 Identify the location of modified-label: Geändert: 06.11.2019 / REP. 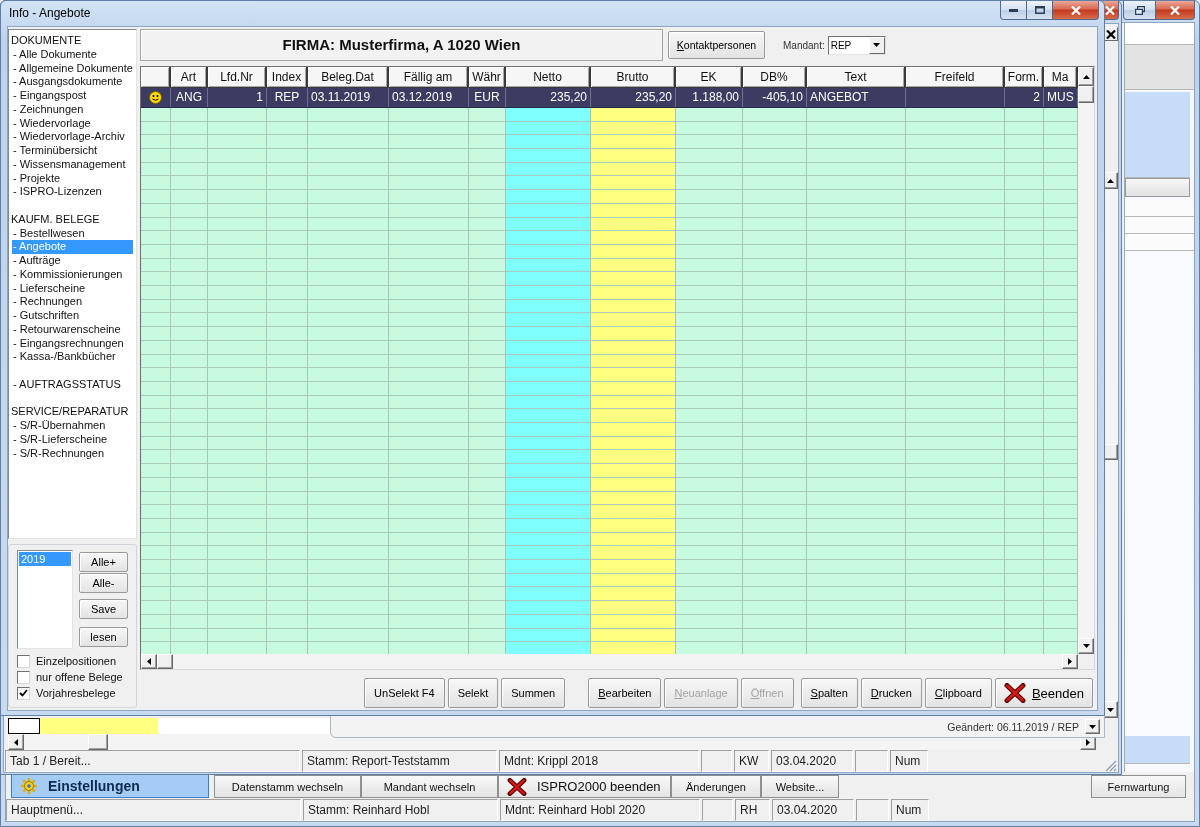
(1013, 727).